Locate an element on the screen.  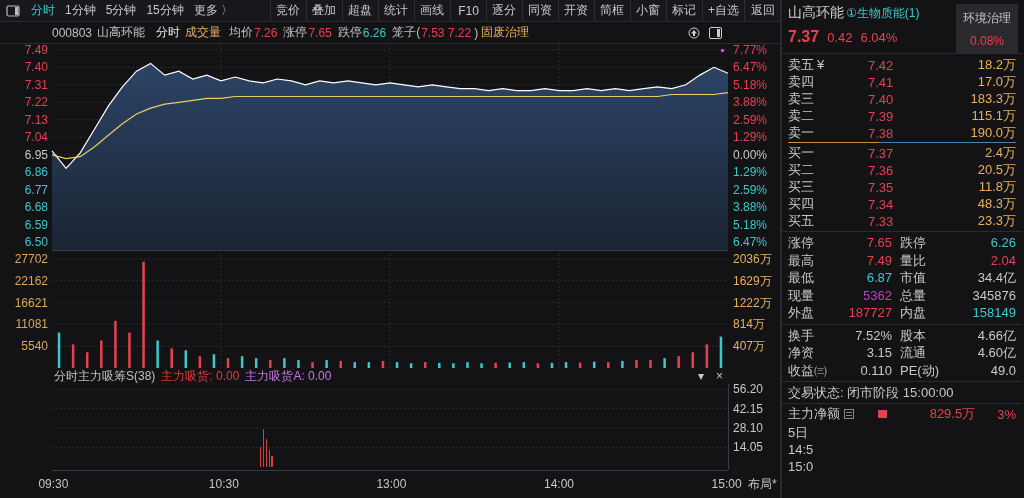
indicator-tick: 14.05 is located at coordinates (748, 447).